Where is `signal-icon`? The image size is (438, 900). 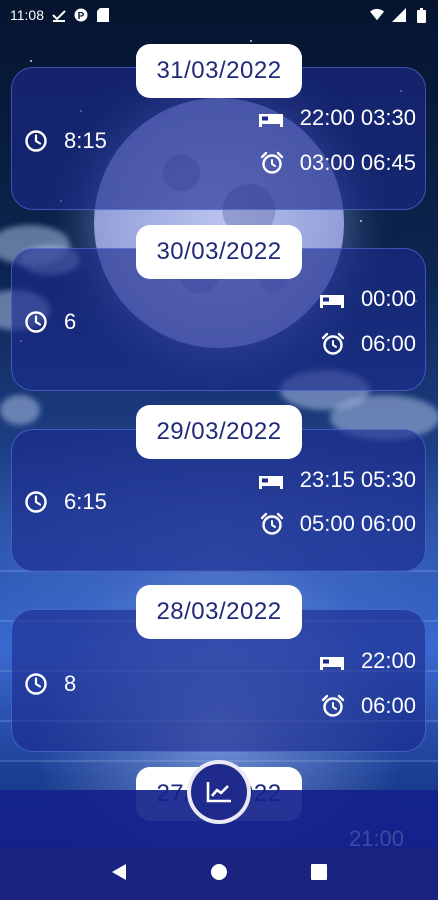 signal-icon is located at coordinates (399, 15).